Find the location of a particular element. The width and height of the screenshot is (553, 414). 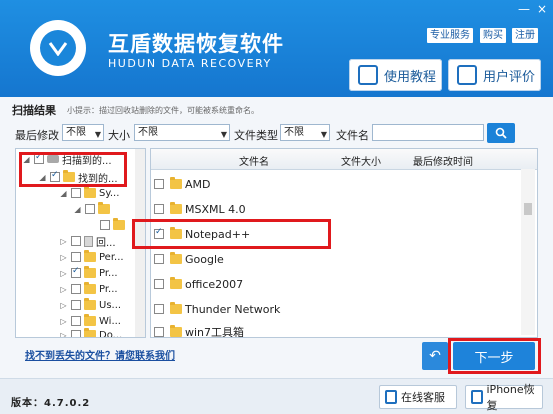

file-list-scrollbar is located at coordinates (528, 252).